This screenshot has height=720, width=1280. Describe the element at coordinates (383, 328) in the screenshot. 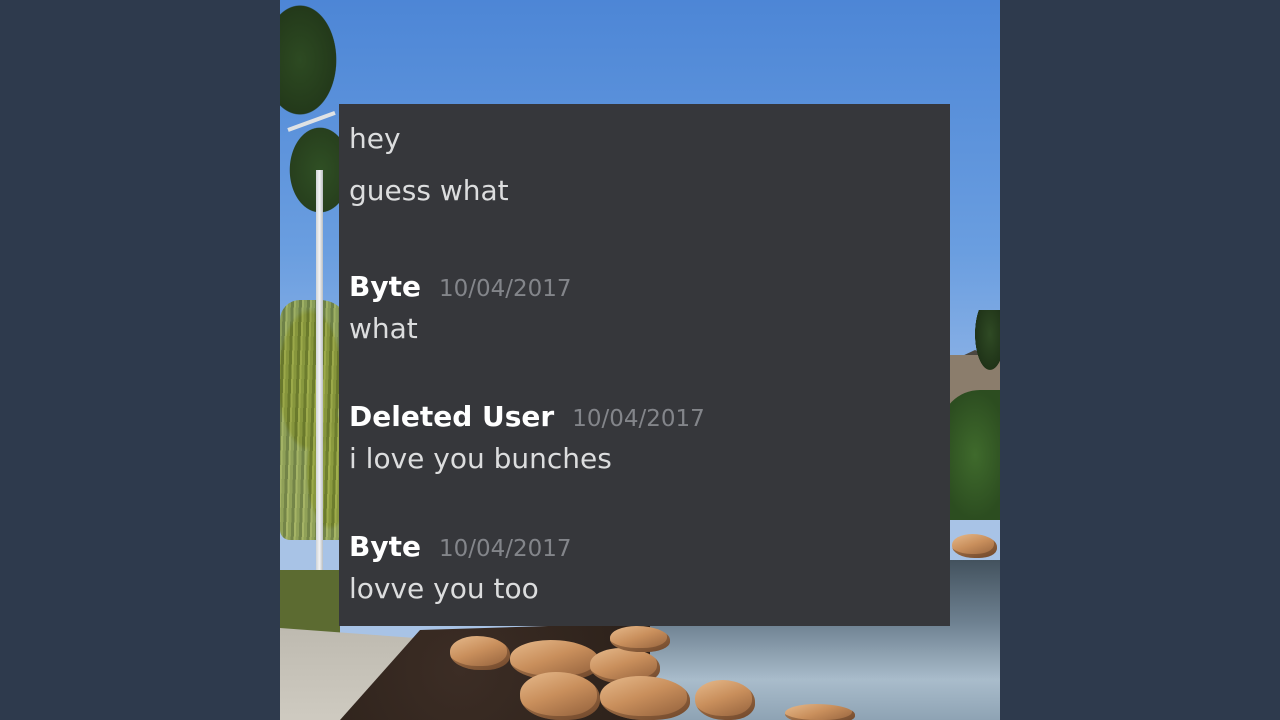

I see `message-text: what` at that location.